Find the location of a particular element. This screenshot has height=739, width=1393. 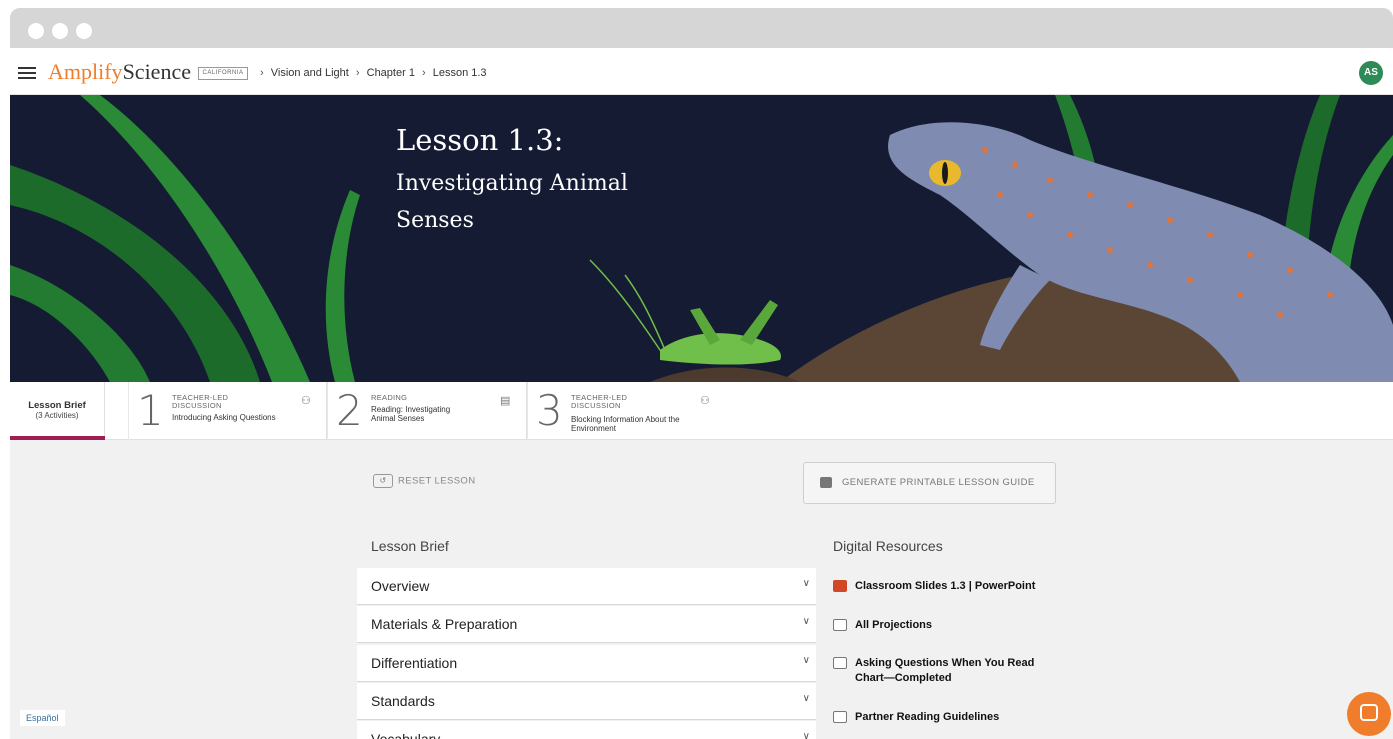

state-badge: CALIFORNIA is located at coordinates (223, 73).